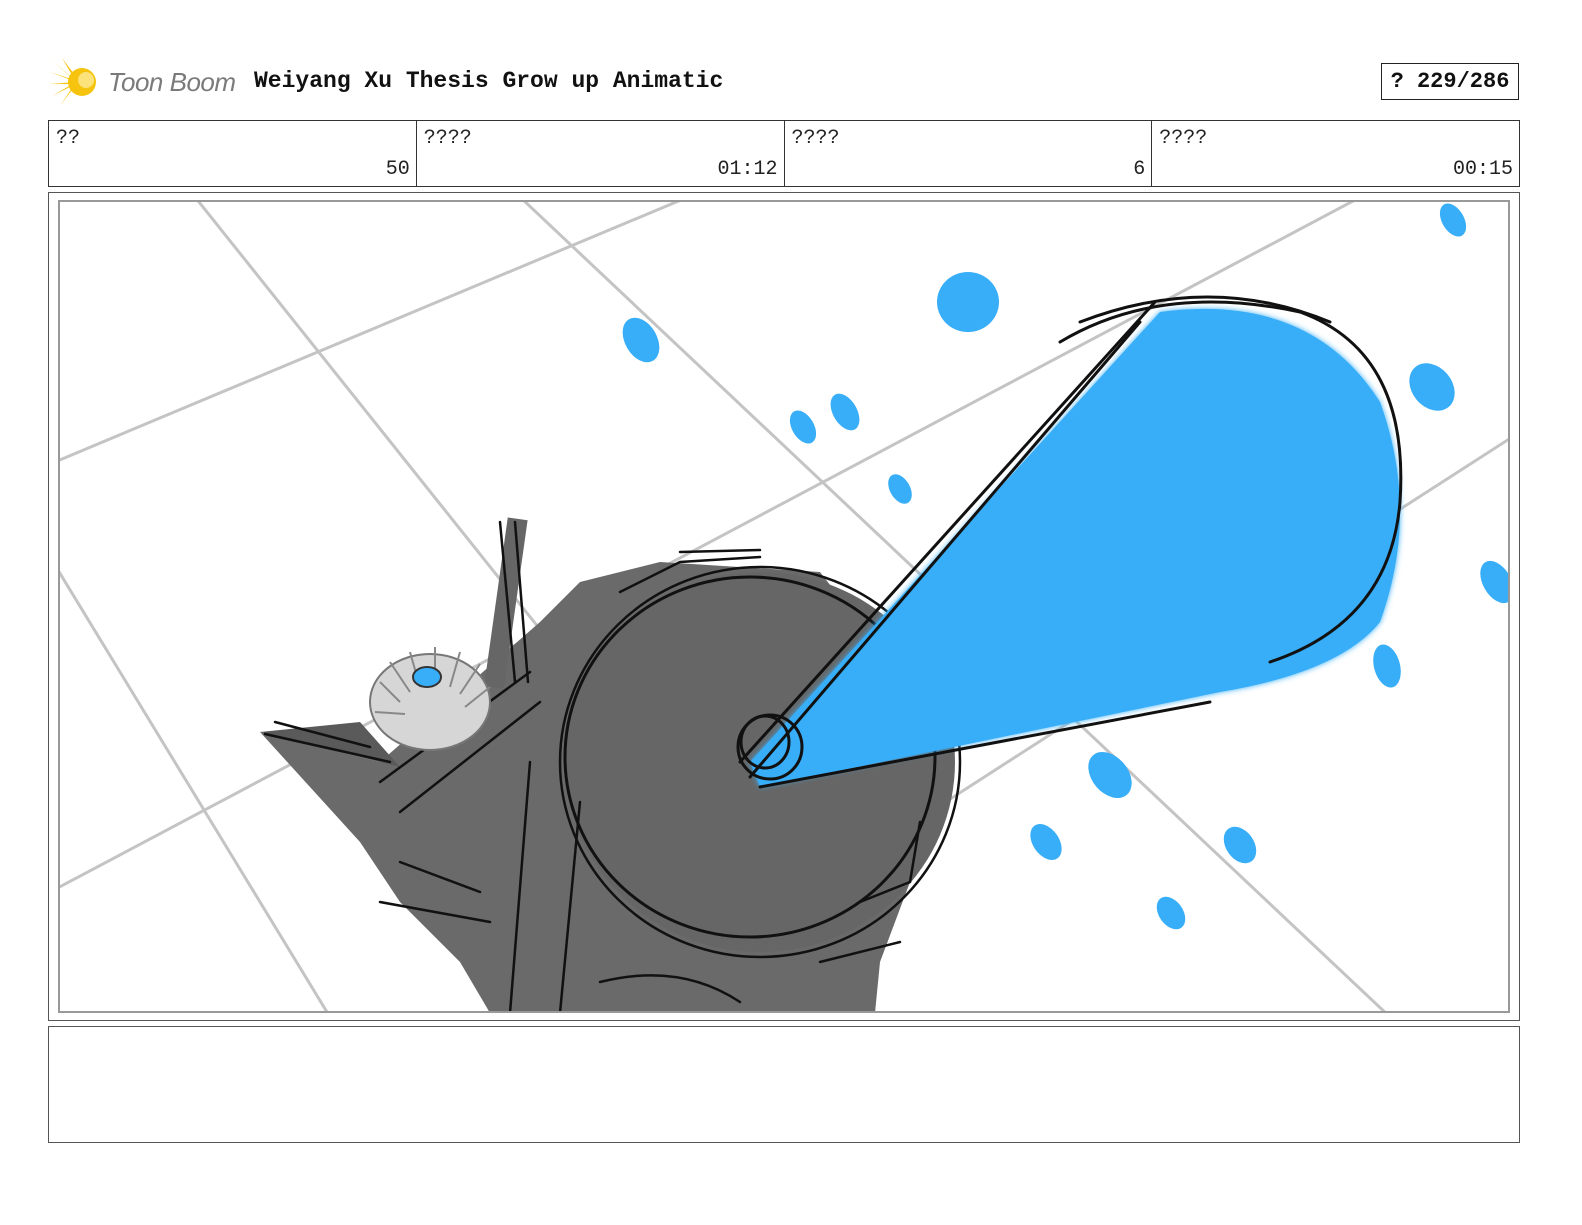  Describe the element at coordinates (489, 81) in the screenshot. I see `document-title: Weiyang Xu Thesis Grow up Animatic` at that location.